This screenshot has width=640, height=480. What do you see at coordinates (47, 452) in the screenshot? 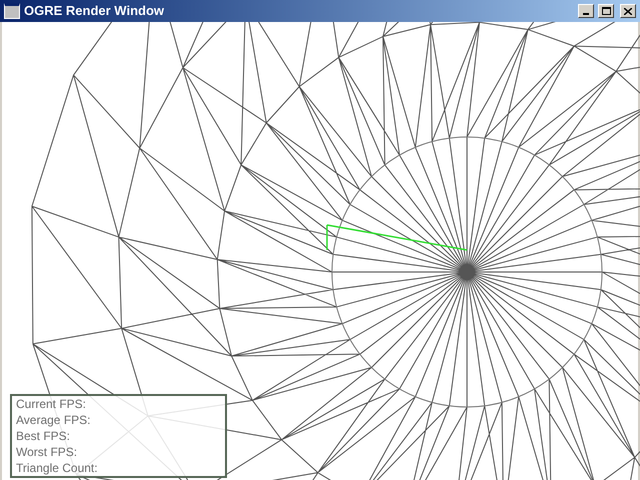
I see `stats-text: Worst FPS:` at bounding box center [47, 452].